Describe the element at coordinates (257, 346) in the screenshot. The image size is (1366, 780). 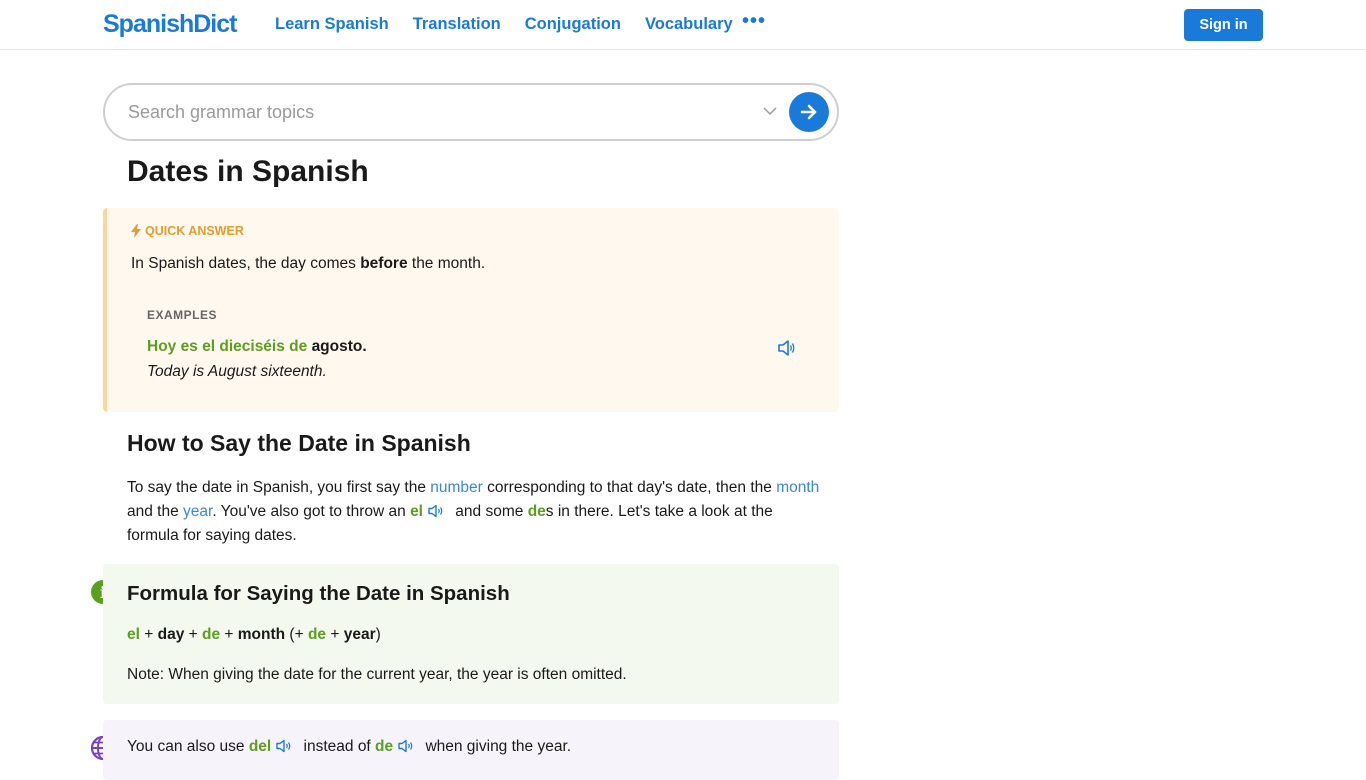
I see `example-spanish: Hoy es el dieciséis de agosto.` at that location.